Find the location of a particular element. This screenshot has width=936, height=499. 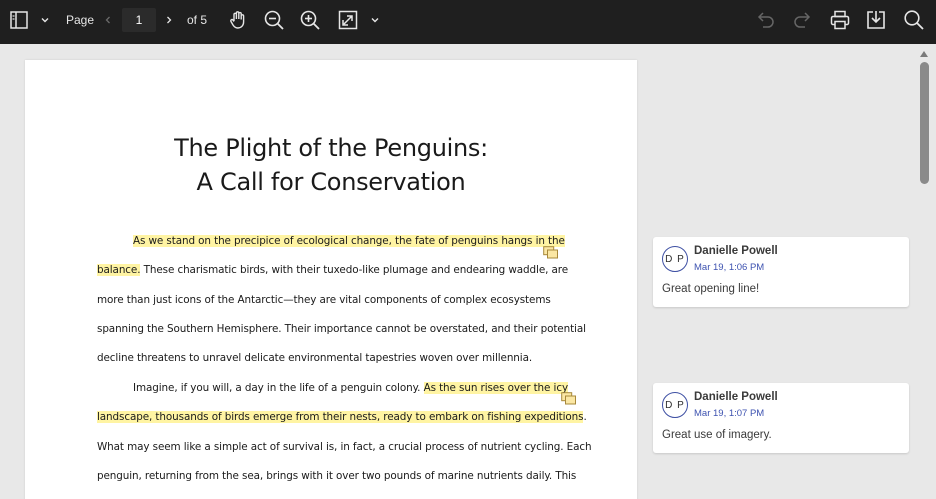

highlighted-text: balance. is located at coordinates (119, 270).